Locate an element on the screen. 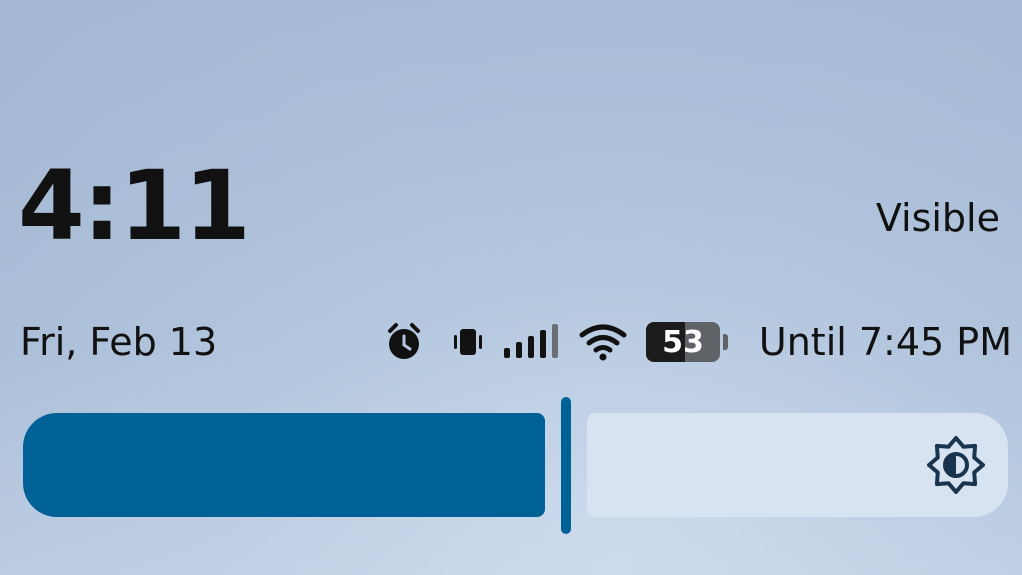 This screenshot has width=1022, height=575. status-icons: 53 is located at coordinates (556, 342).